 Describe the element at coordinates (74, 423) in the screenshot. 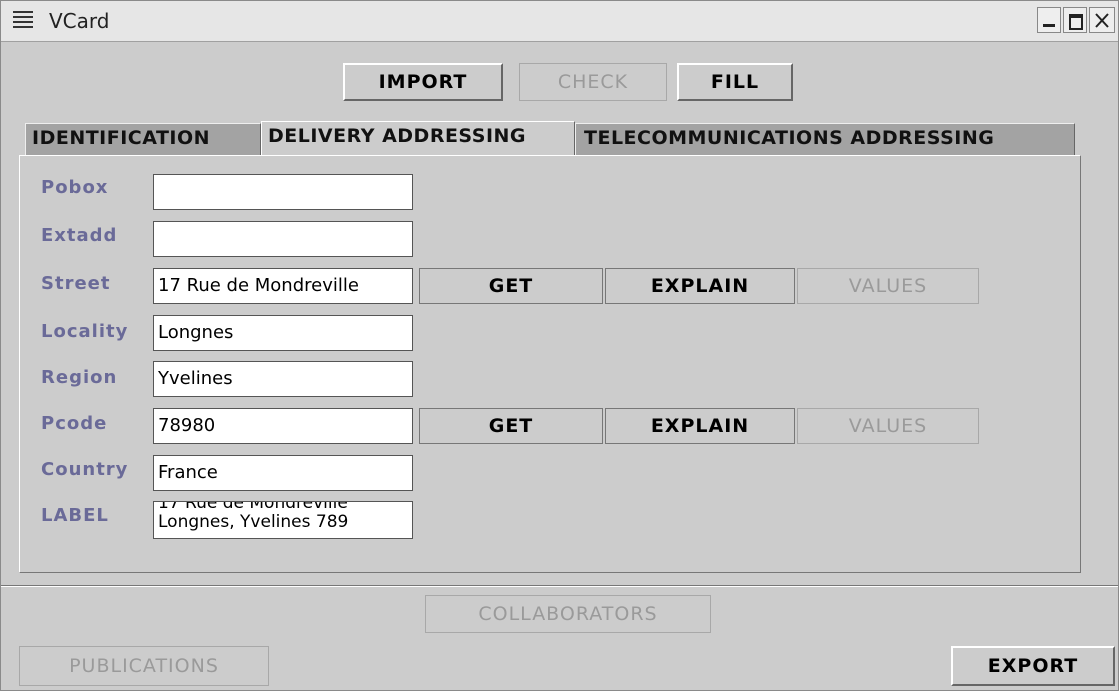

I see `pcode-label: Pcode` at that location.